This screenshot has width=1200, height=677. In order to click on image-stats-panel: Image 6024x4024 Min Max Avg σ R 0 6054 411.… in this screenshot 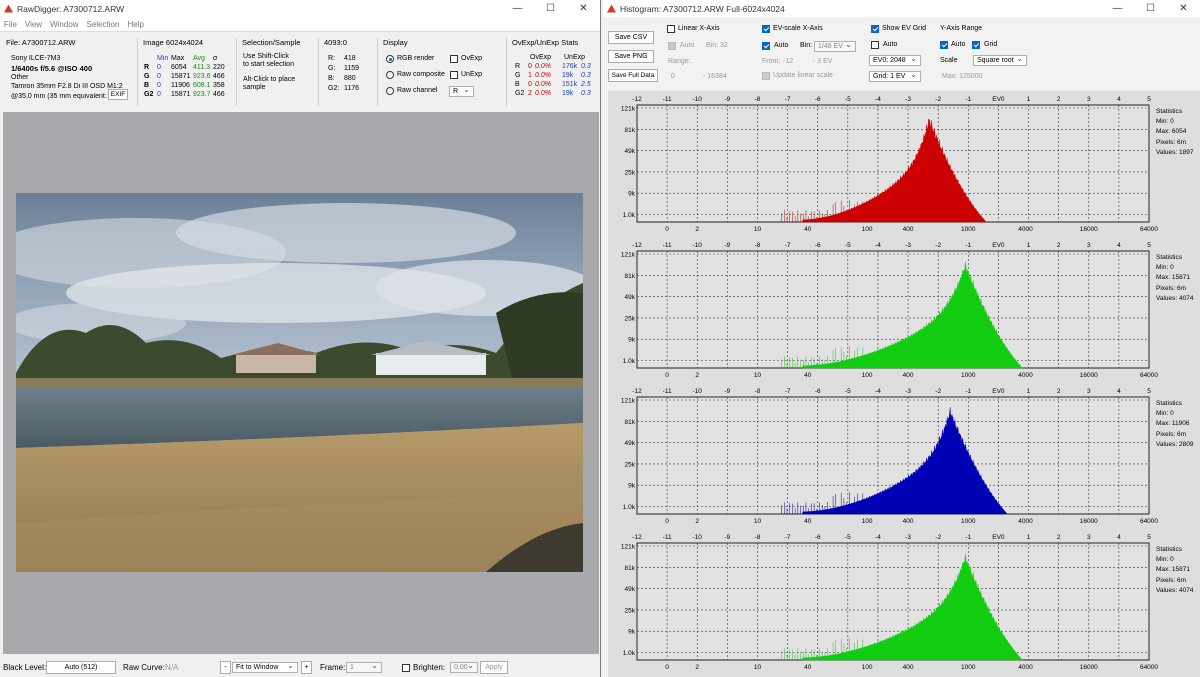, I will do `click(187, 72)`.